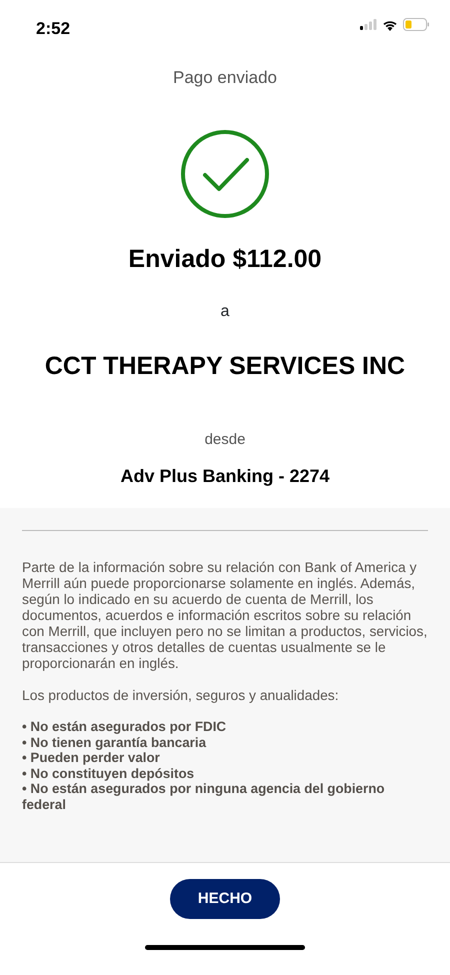  I want to click on status-time: 2:52, so click(53, 29).